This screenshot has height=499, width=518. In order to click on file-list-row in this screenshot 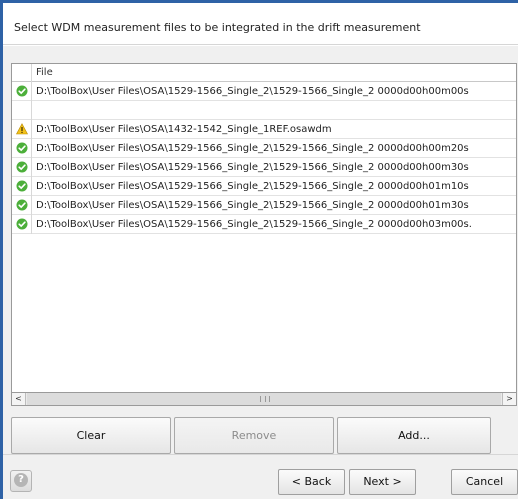, I will do `click(264, 110)`.